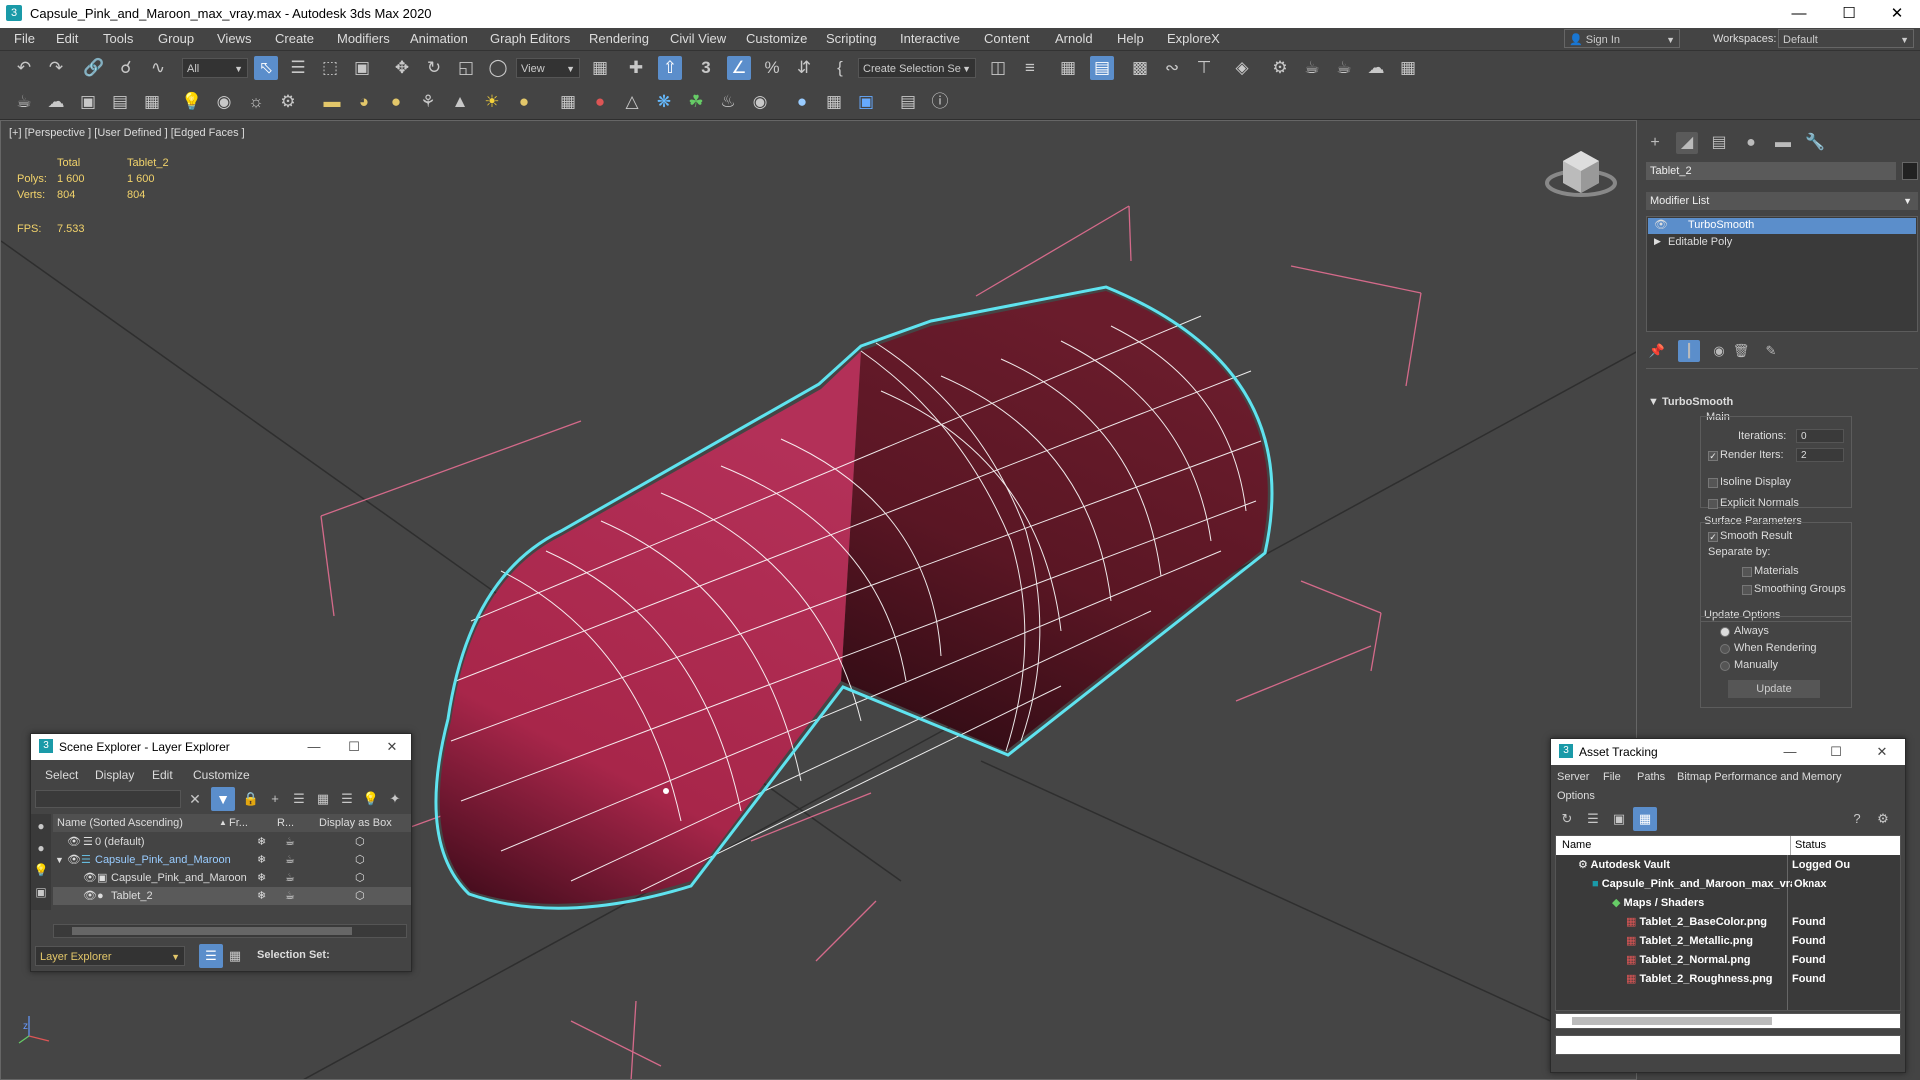 The width and height of the screenshot is (1920, 1080). I want to click on update-button: Update, so click(1774, 689).